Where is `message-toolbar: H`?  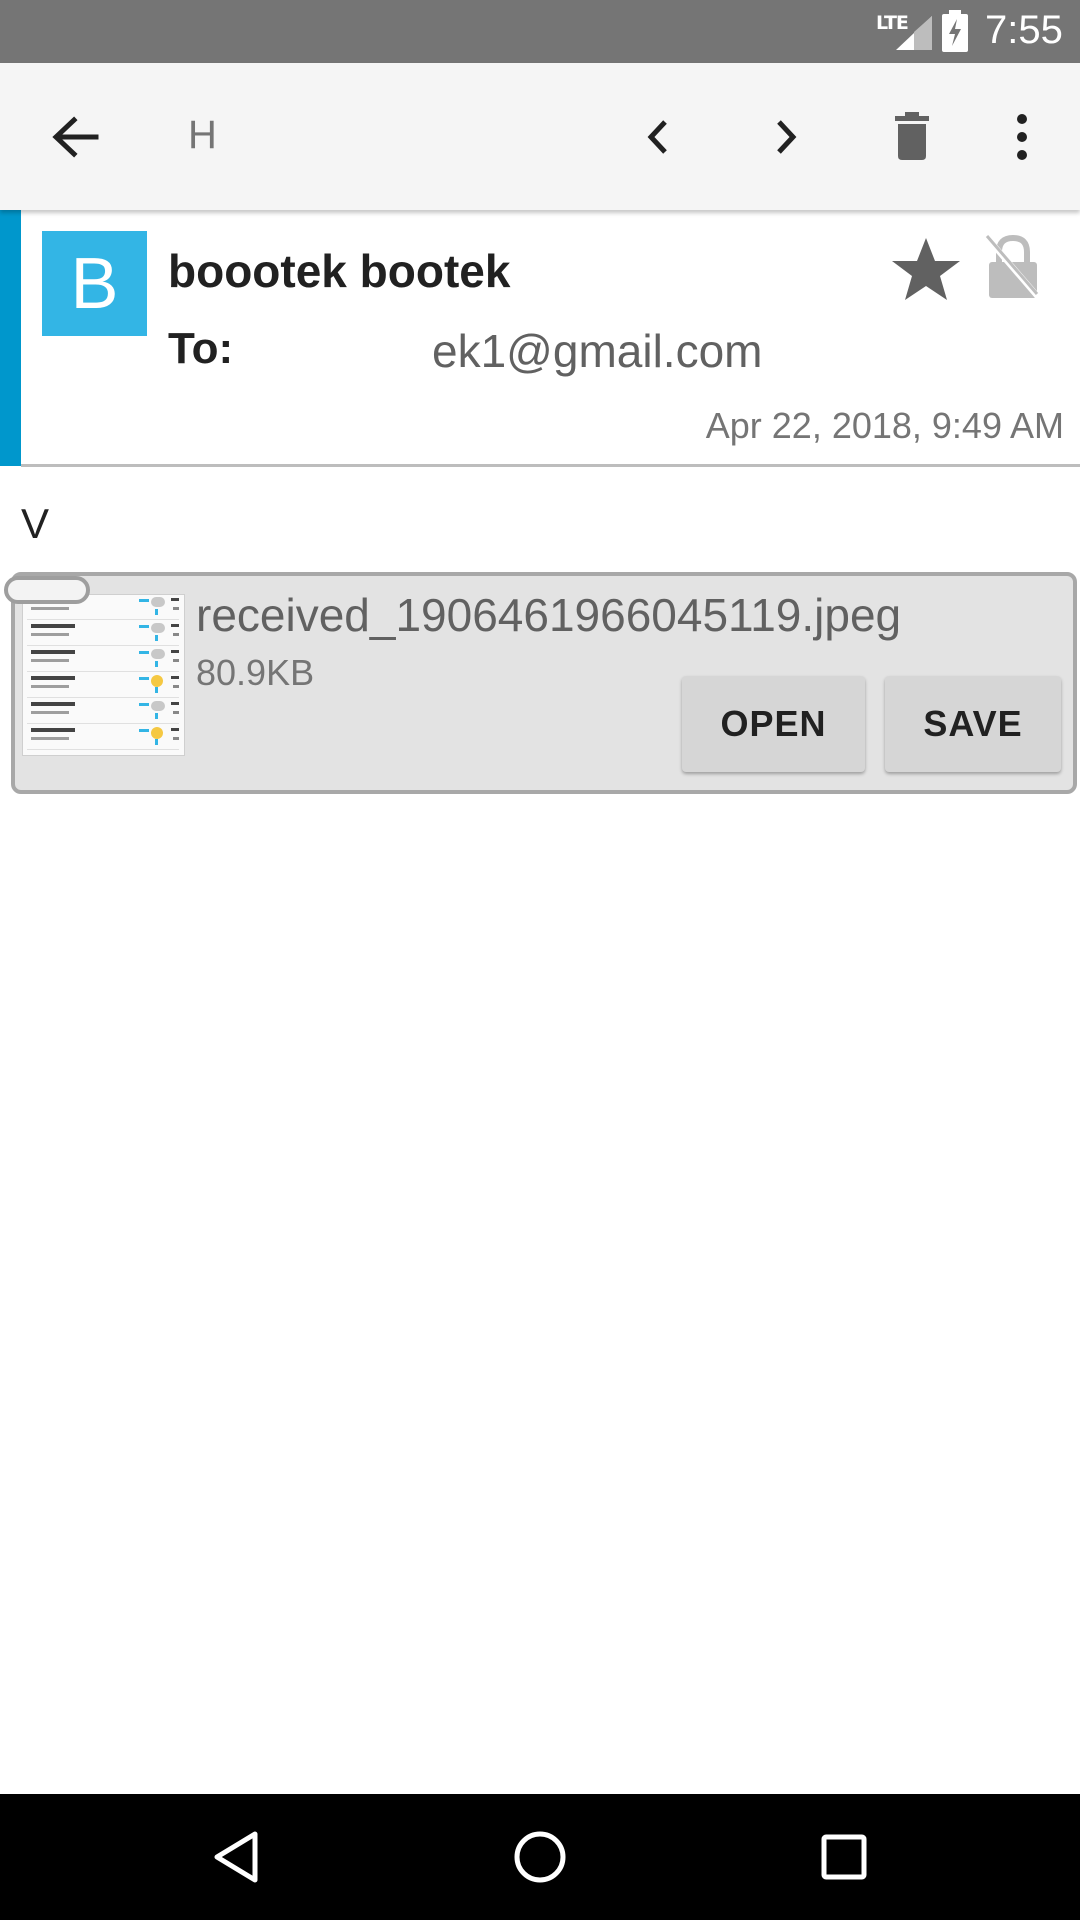 message-toolbar: H is located at coordinates (540, 136).